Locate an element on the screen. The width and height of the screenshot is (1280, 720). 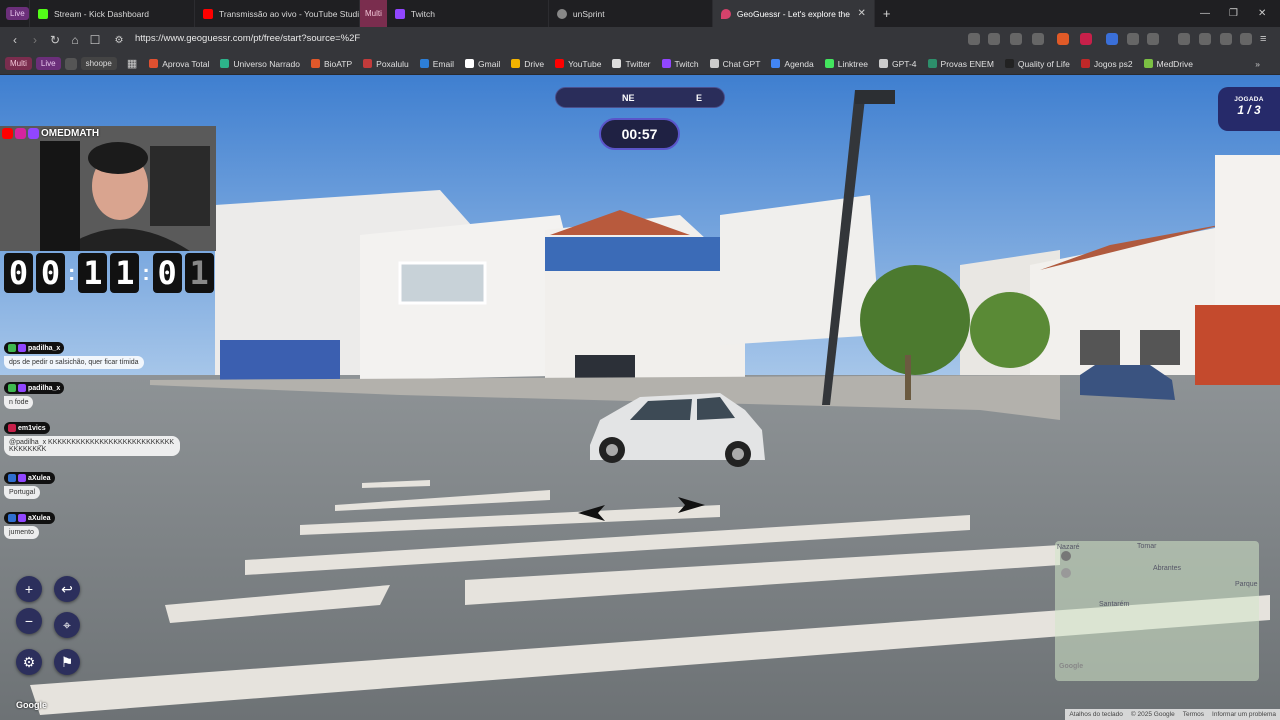
bookmark-folder-icon is located at coordinates (70, 63).